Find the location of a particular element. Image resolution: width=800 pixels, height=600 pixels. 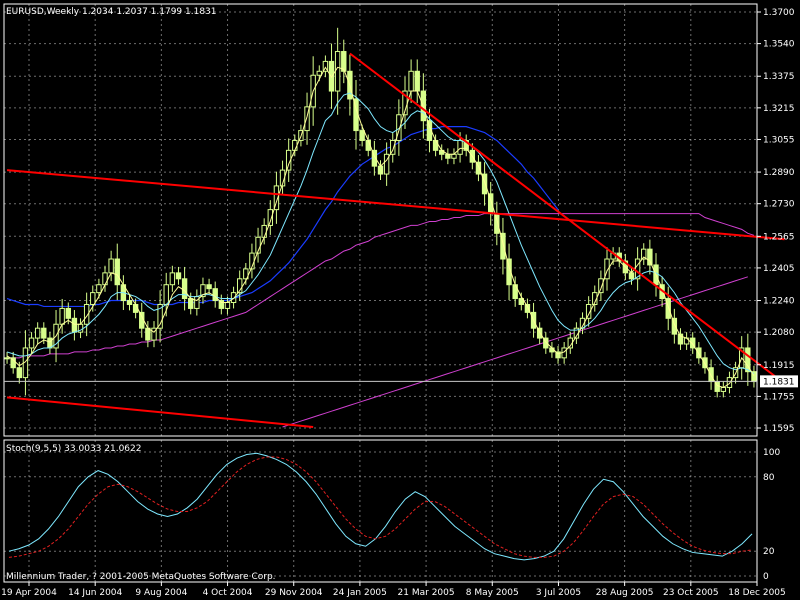

stoch-tick-label: 80 is located at coordinates (769, 478).